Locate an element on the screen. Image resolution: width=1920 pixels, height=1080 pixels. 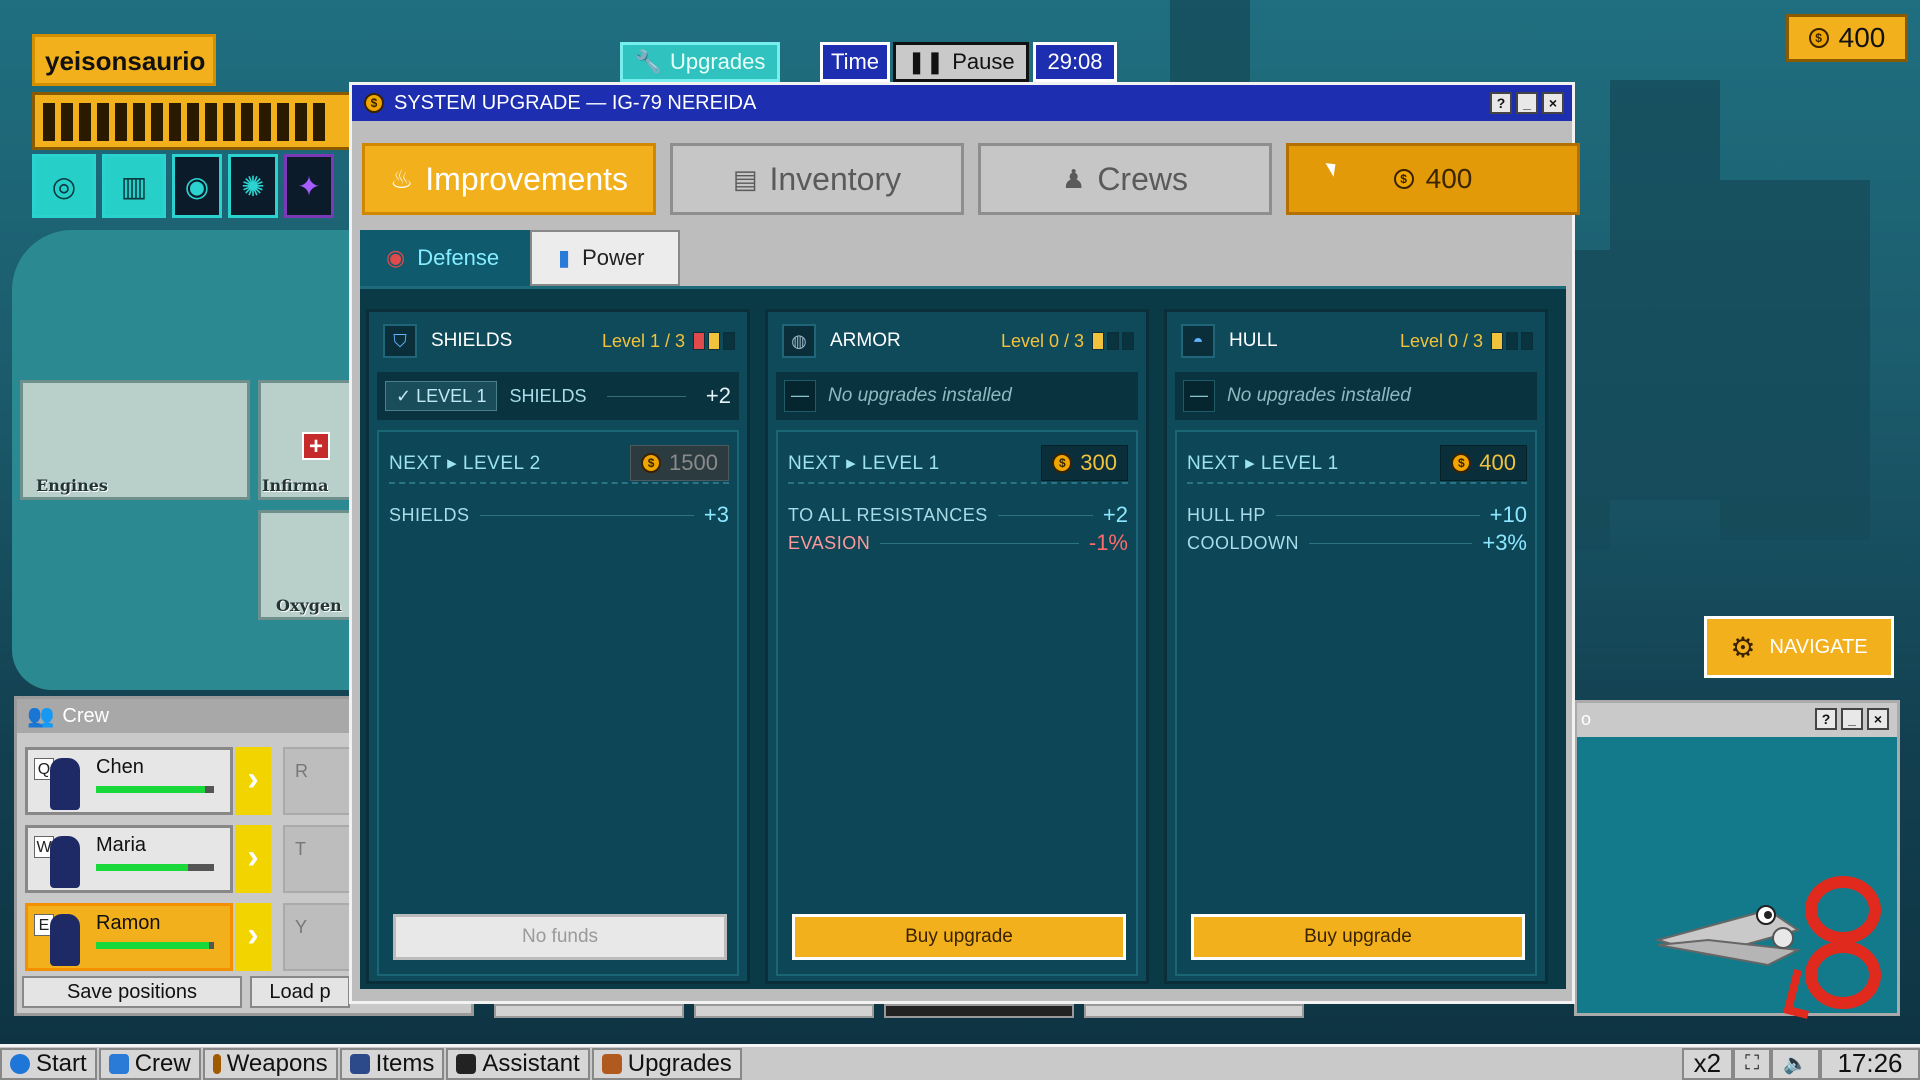
stat-value: +3% is located at coordinates (1504, 542).